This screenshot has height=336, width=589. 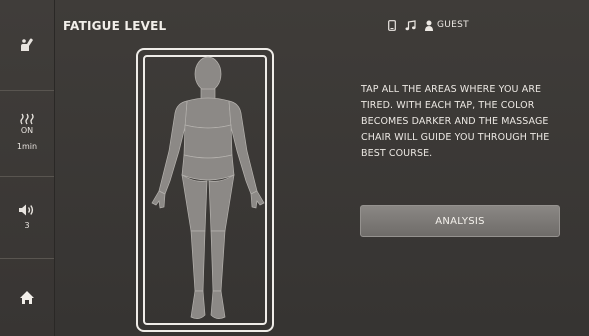 What do you see at coordinates (27, 225) in the screenshot?
I see `volume-level: 3` at bounding box center [27, 225].